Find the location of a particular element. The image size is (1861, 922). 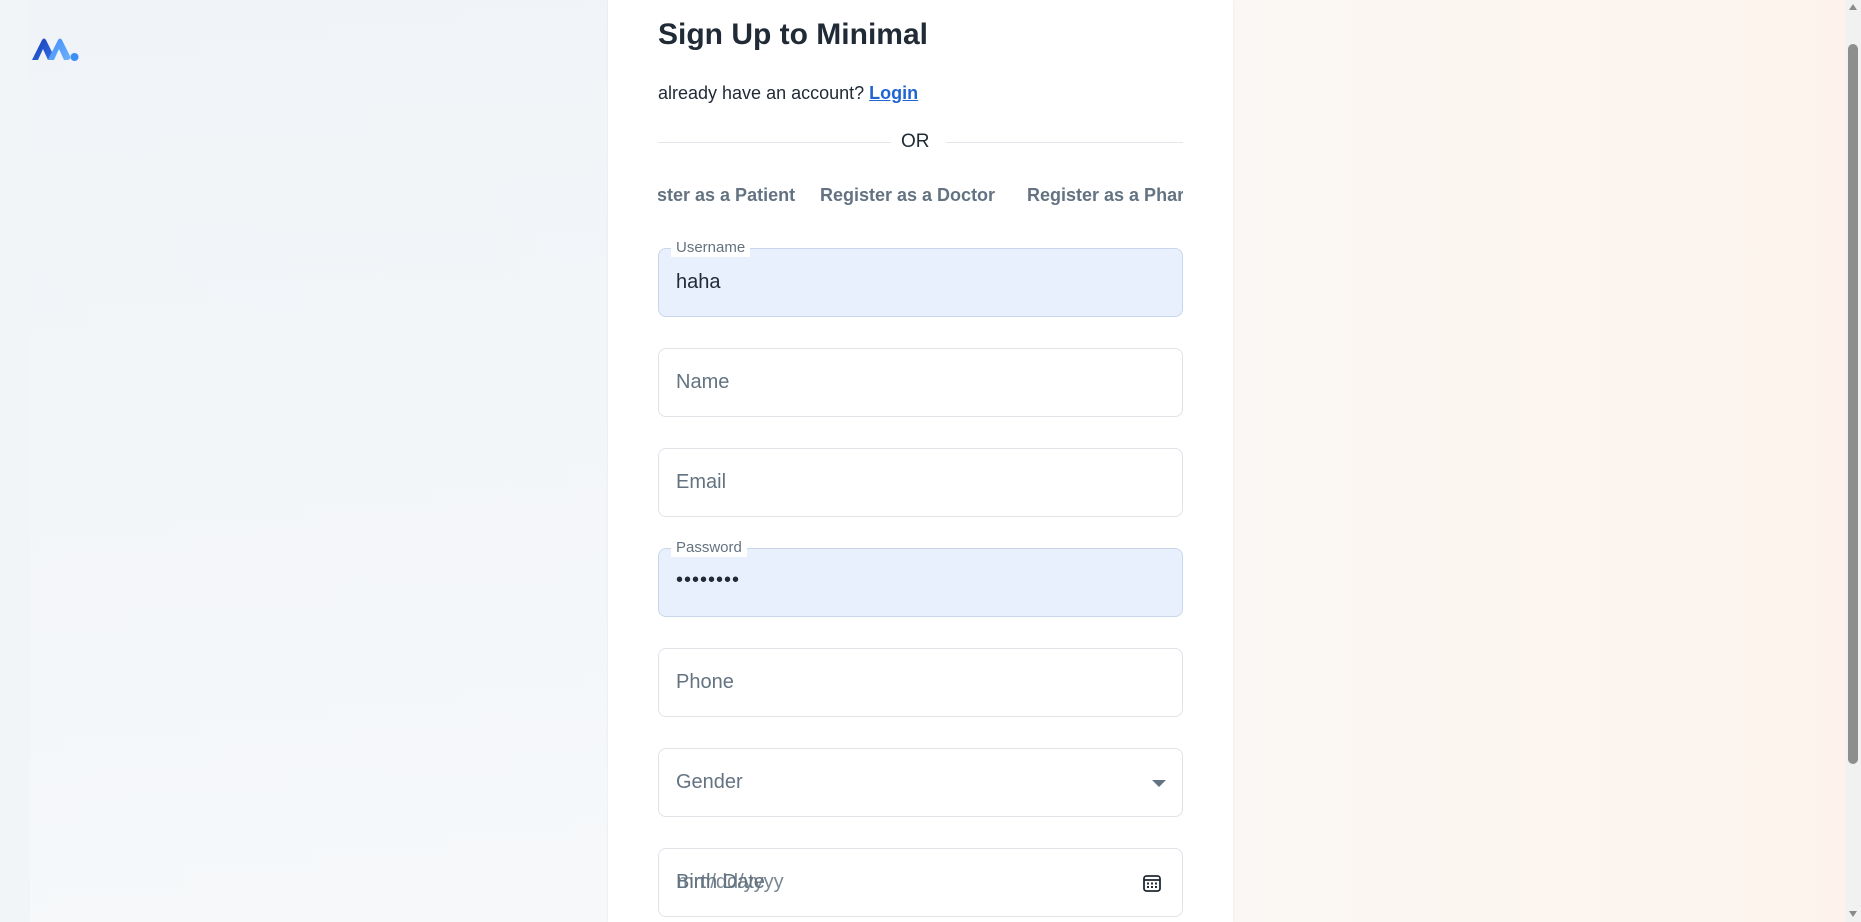

scrollbar-thumb is located at coordinates (1853, 404).